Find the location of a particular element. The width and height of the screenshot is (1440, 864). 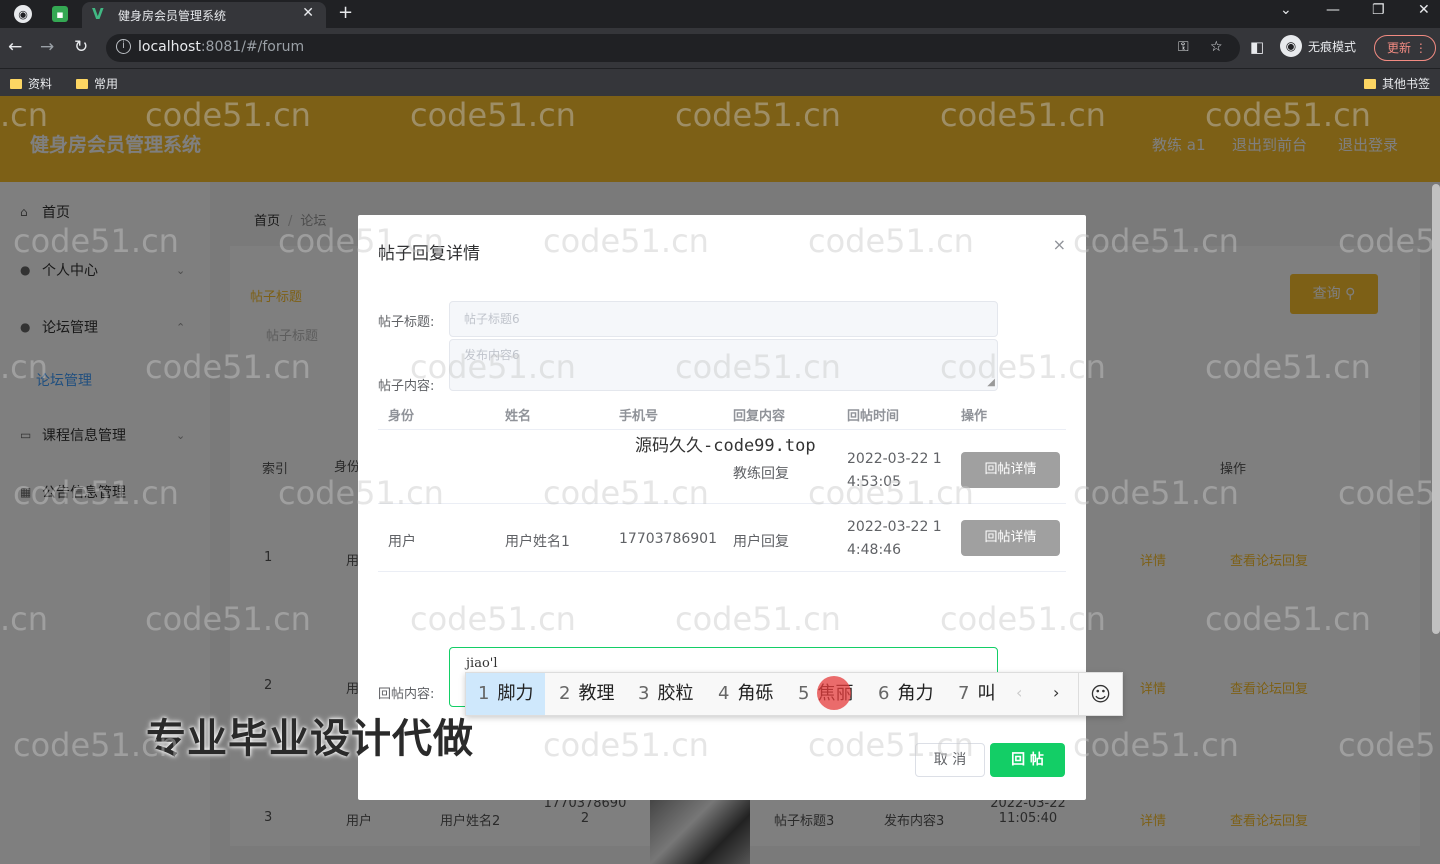

incognito-label: 无痕模式 is located at coordinates (1332, 46).